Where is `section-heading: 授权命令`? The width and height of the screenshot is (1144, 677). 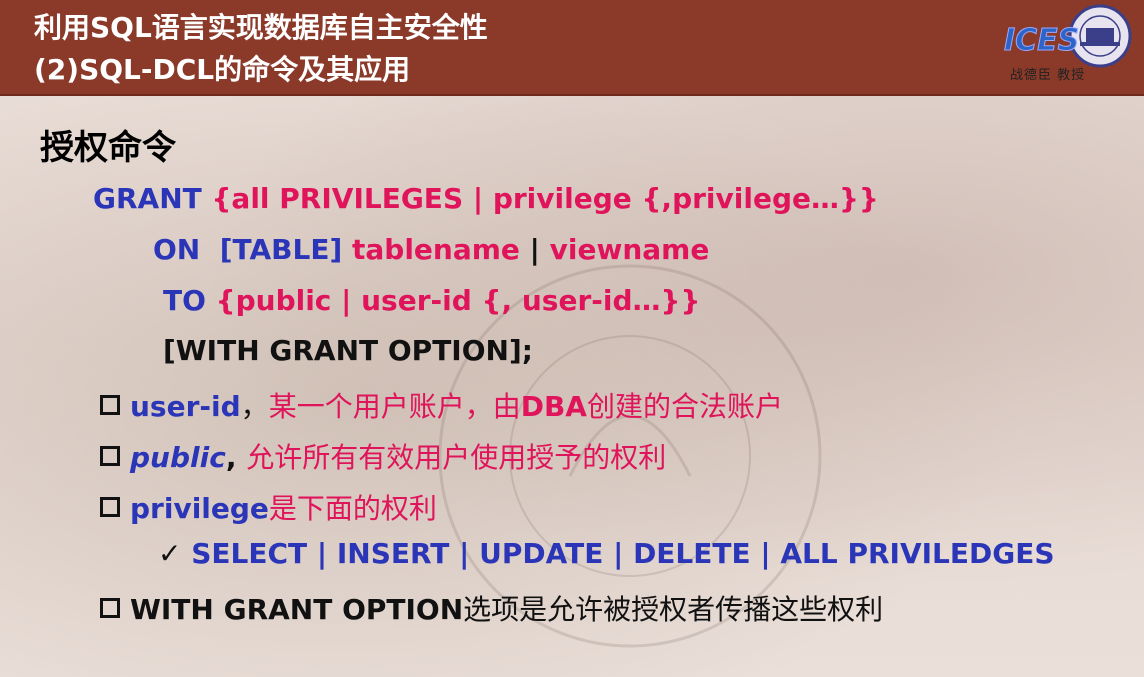 section-heading: 授权命令 is located at coordinates (108, 148).